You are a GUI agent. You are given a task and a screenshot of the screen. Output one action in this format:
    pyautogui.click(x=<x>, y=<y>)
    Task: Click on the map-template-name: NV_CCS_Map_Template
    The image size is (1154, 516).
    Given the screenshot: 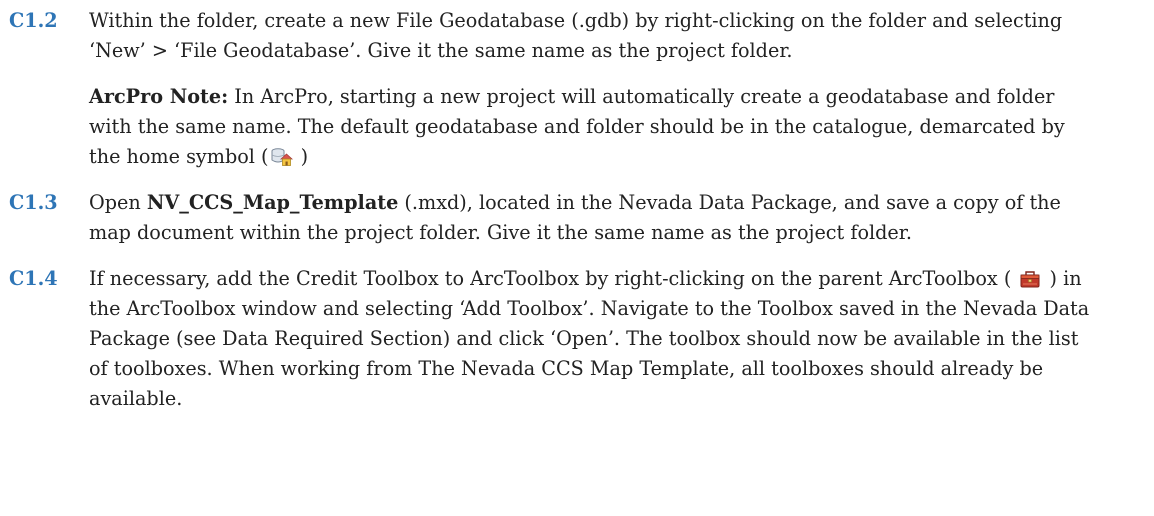 What is the action you would take?
    pyautogui.click(x=272, y=202)
    